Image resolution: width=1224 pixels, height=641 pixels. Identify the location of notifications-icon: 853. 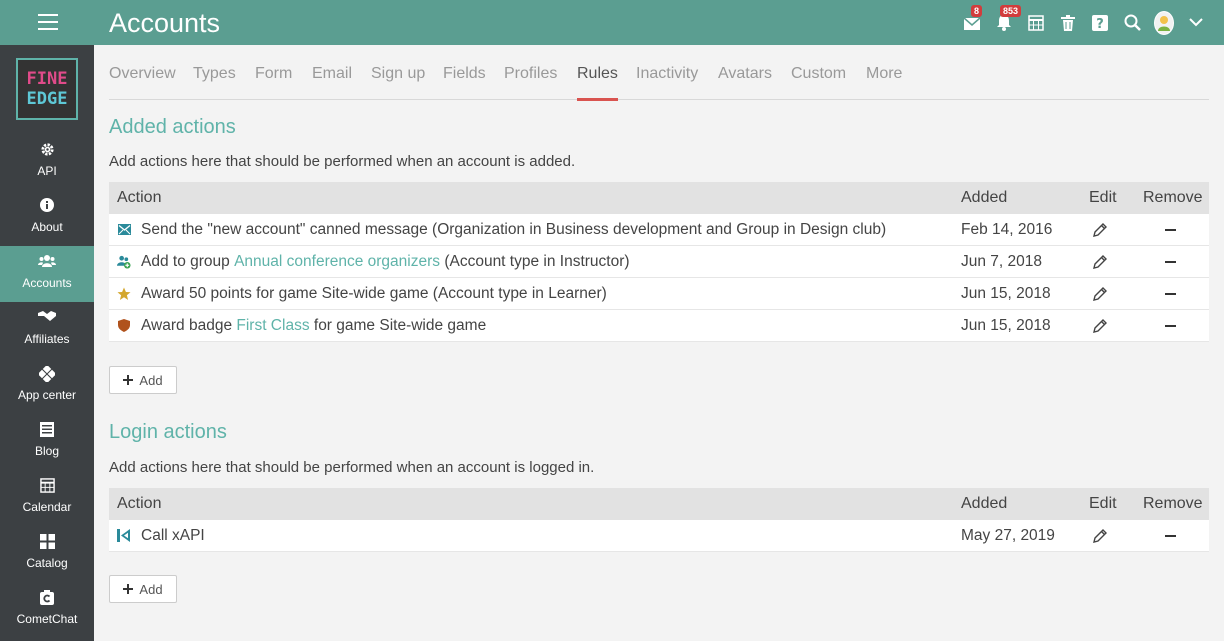
(1008, 18).